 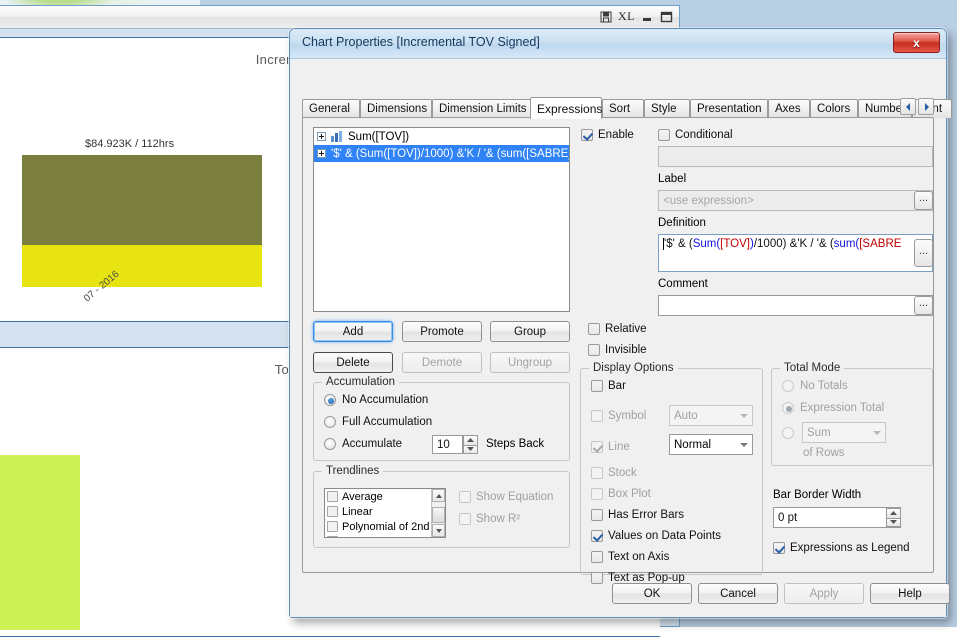 I want to click on relative-checkbox: Relative, so click(x=617, y=329).